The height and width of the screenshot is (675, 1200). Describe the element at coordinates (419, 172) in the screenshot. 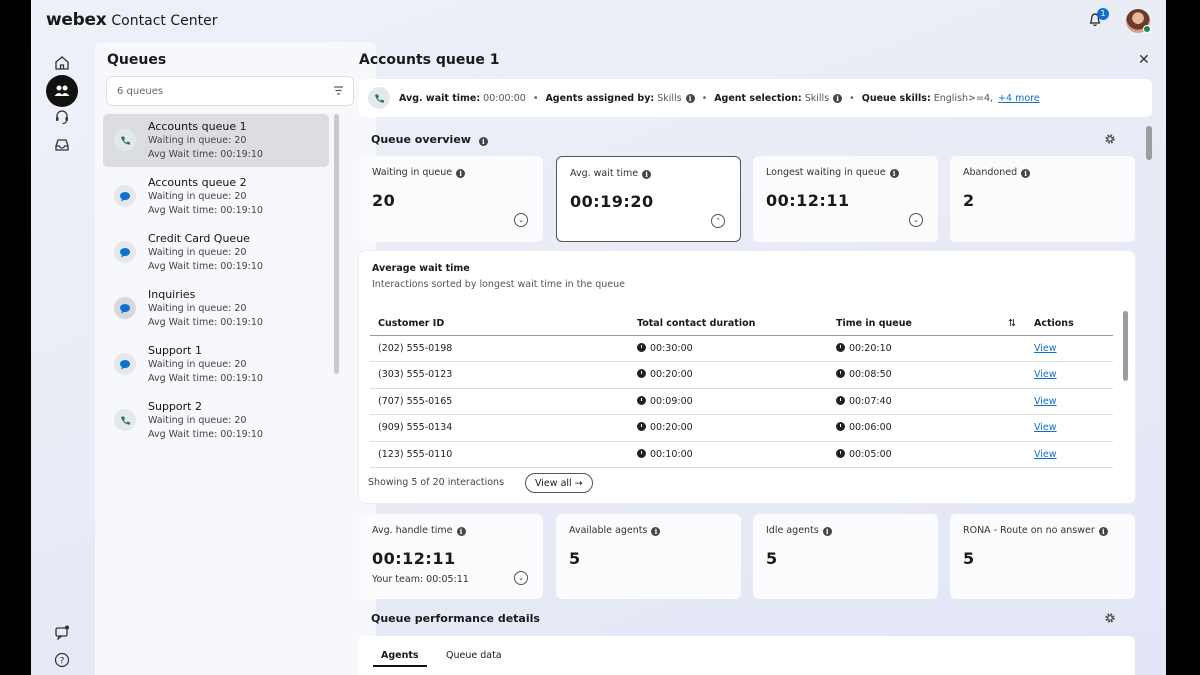

I see `metric-label: Waiting in queue i` at that location.